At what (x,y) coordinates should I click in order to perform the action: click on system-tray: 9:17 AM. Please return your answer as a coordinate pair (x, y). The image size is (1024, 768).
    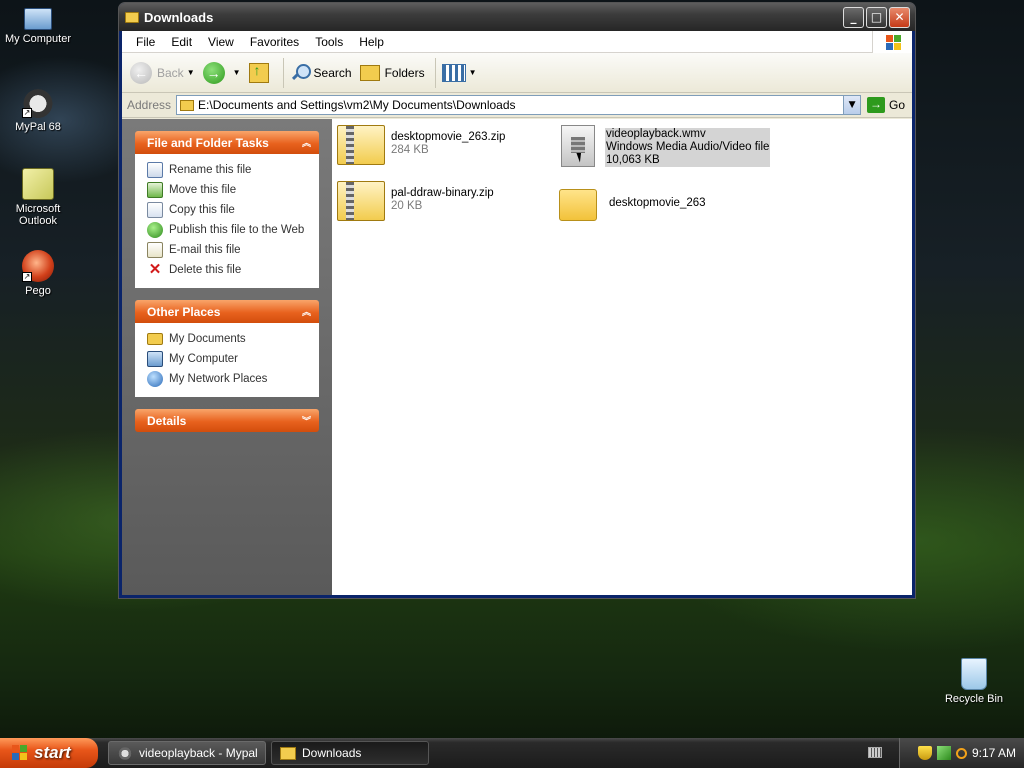
    Looking at the image, I should click on (961, 753).